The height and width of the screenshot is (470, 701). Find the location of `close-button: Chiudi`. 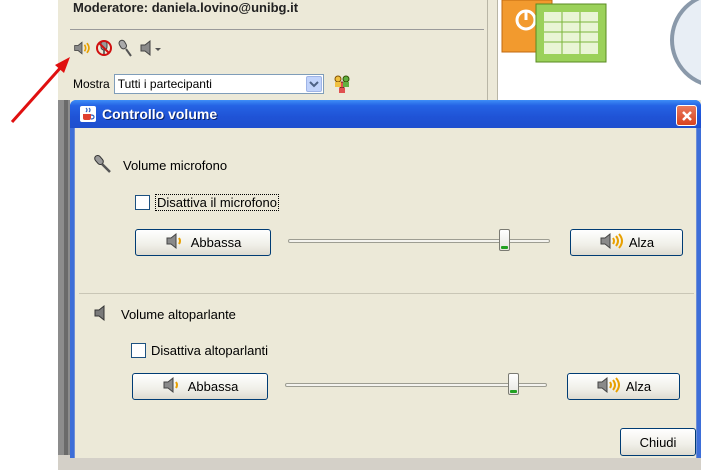

close-button: Chiudi is located at coordinates (658, 442).